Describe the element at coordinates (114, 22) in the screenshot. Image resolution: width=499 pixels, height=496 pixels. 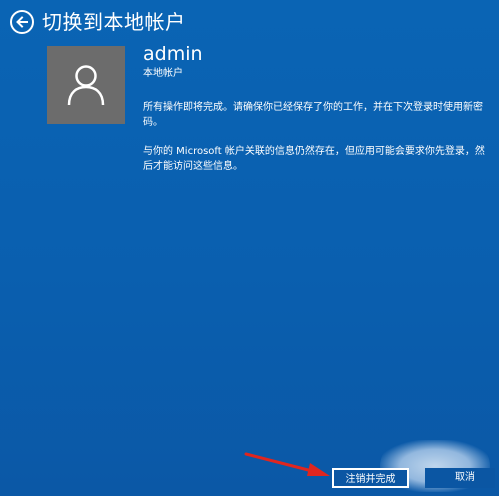
I see `page-title: 切换到本地帐户` at that location.